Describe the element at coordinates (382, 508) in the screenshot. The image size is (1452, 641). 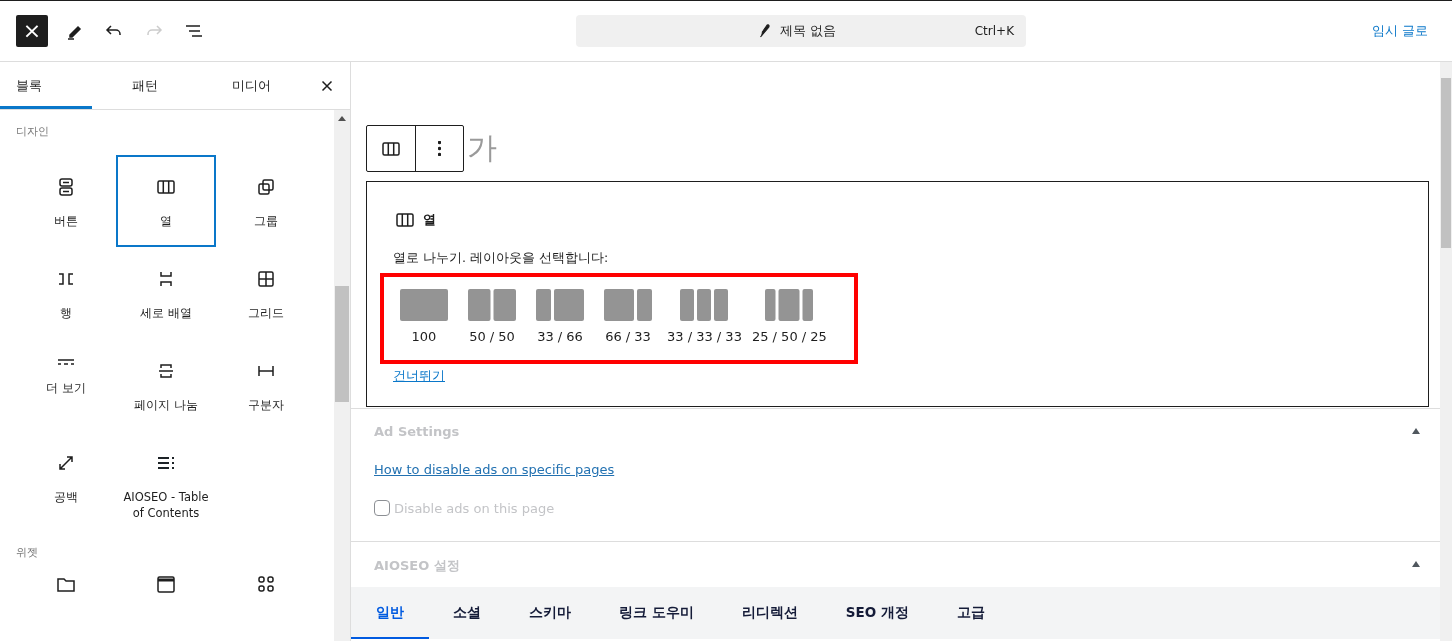
I see `checkbox` at that location.